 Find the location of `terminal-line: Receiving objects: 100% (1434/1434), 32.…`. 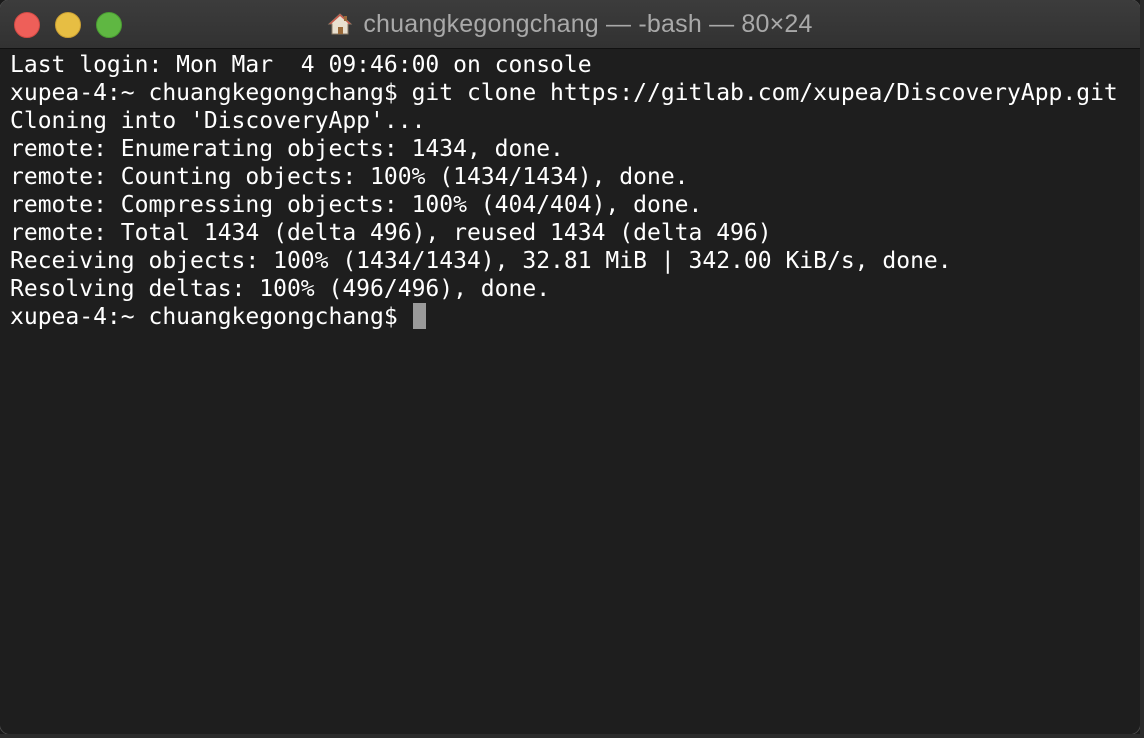

terminal-line: Receiving objects: 100% (1434/1434), 32.… is located at coordinates (481, 261).